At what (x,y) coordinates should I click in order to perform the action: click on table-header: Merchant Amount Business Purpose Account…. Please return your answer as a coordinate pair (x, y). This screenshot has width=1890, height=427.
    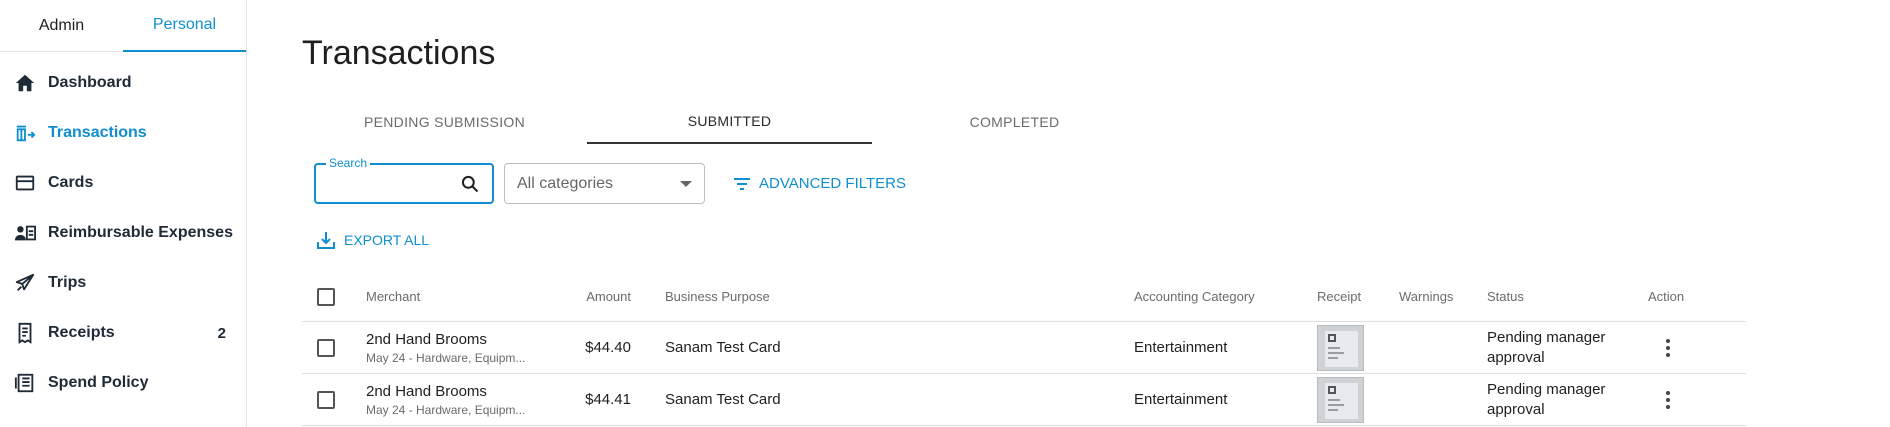
    Looking at the image, I should click on (1024, 297).